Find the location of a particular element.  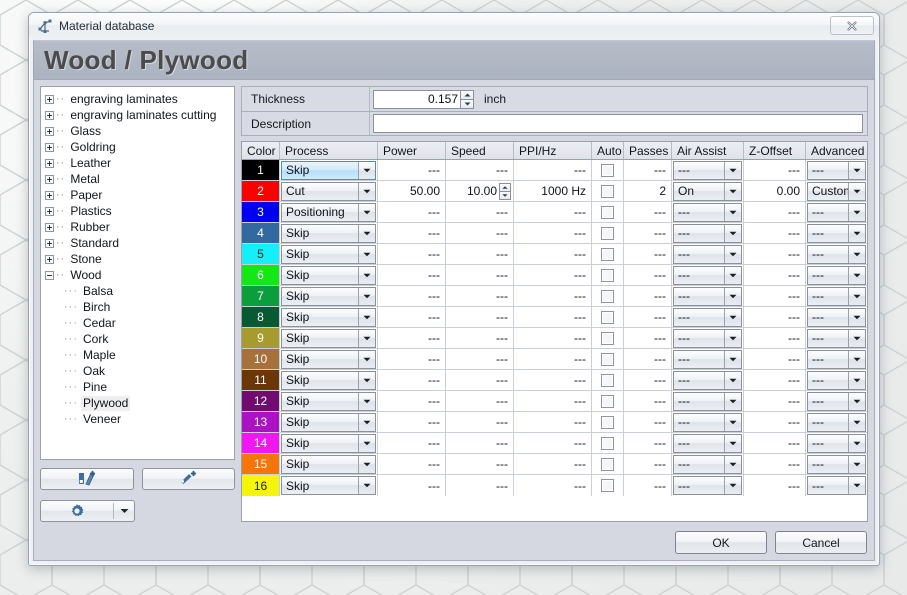

grid-row: 5 Skip --- --- --- --- --- --- --- is located at coordinates (554, 254).